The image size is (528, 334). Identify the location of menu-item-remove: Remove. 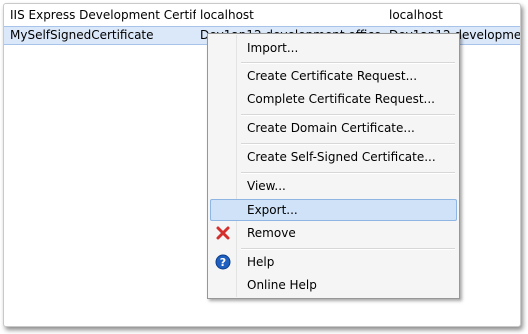
(333, 233).